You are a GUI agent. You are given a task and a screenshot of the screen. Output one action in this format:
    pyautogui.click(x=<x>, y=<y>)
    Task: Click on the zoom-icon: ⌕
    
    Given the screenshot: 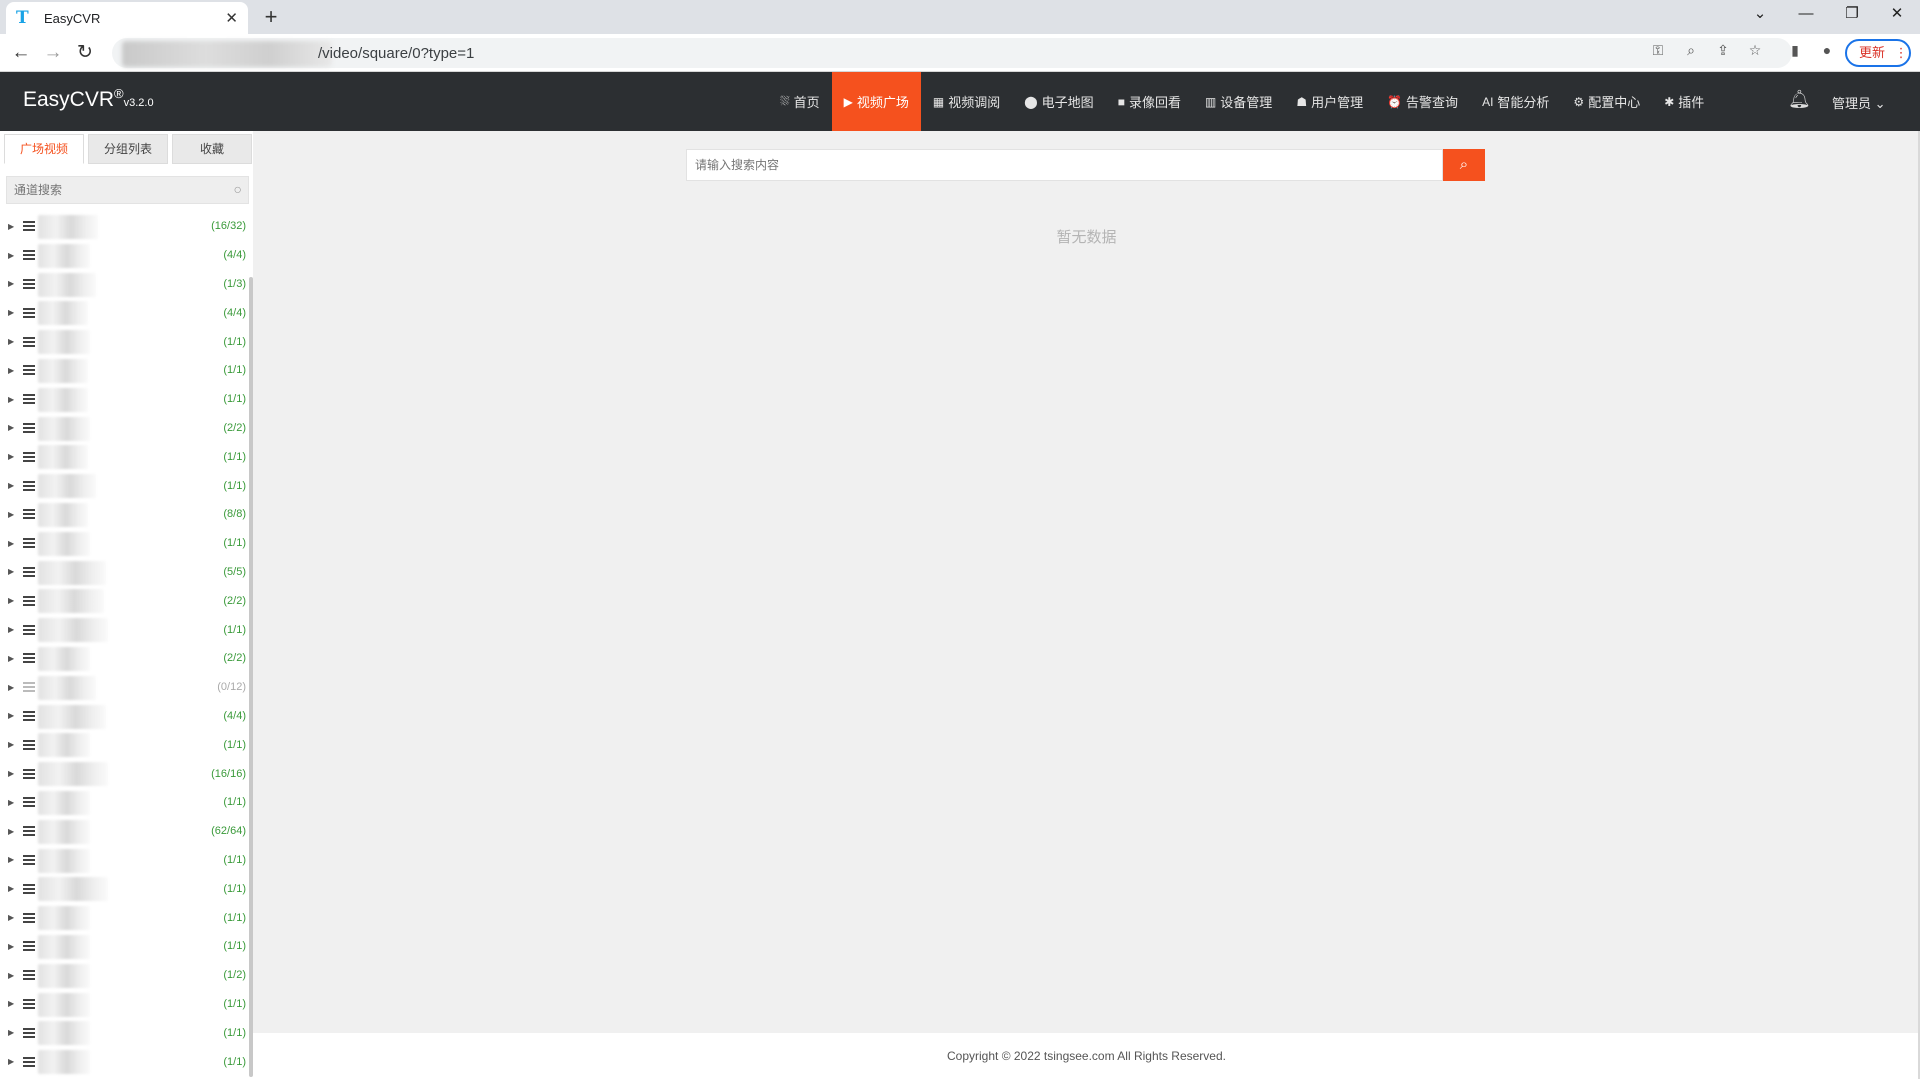 What is the action you would take?
    pyautogui.click(x=1691, y=50)
    